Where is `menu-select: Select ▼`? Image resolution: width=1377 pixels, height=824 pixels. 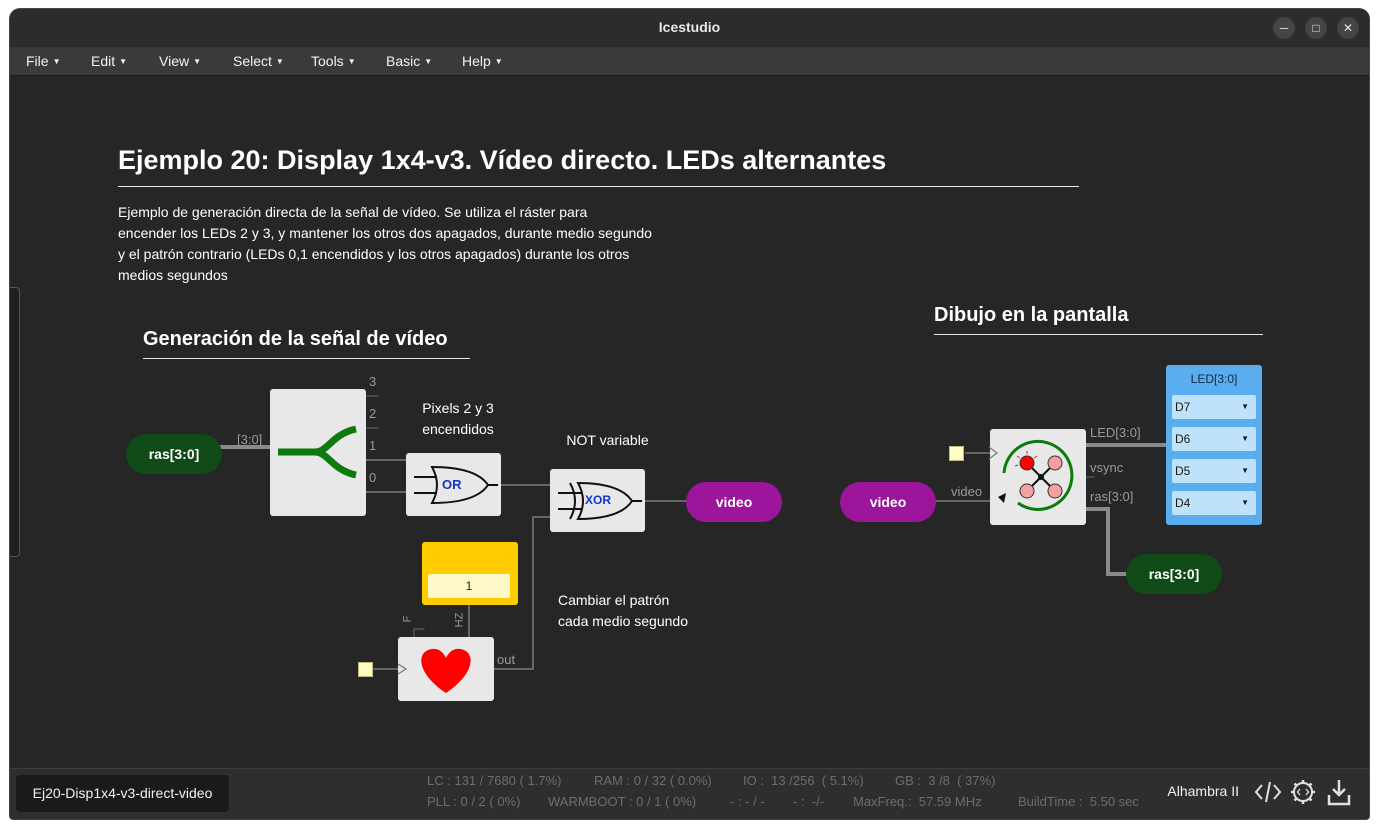 menu-select: Select ▼ is located at coordinates (258, 61).